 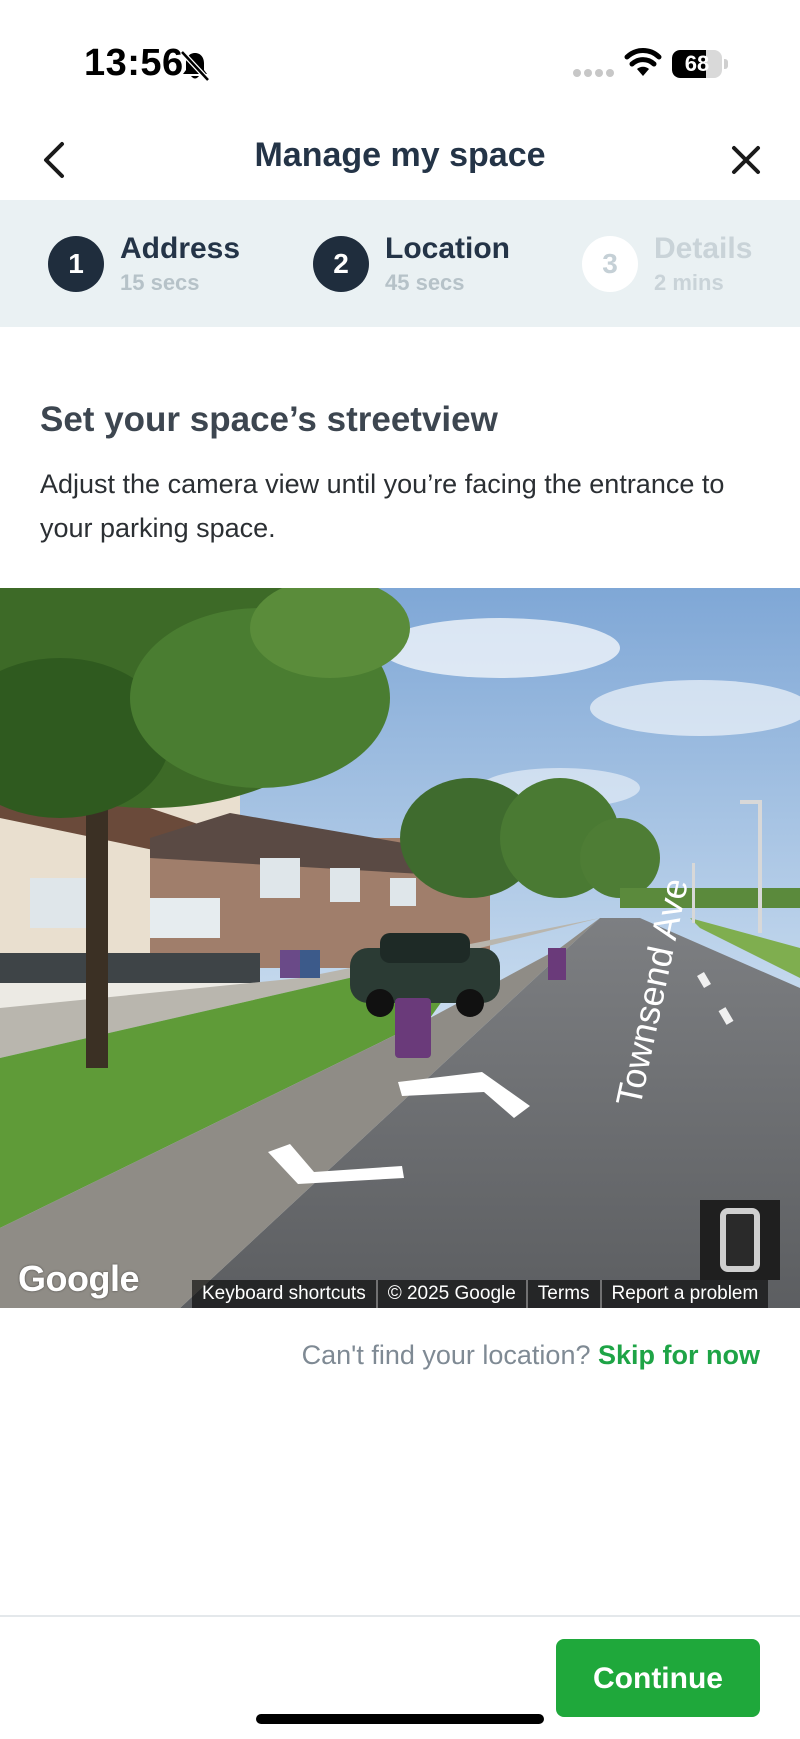 I want to click on continue-button: Continue, so click(x=658, y=1678).